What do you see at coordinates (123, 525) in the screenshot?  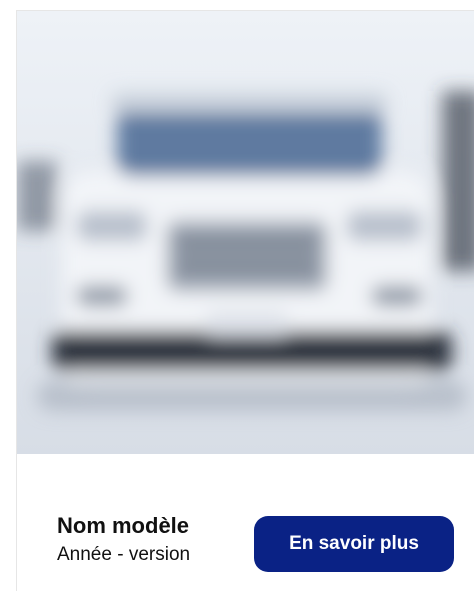 I see `model-name: Nom modèle` at bounding box center [123, 525].